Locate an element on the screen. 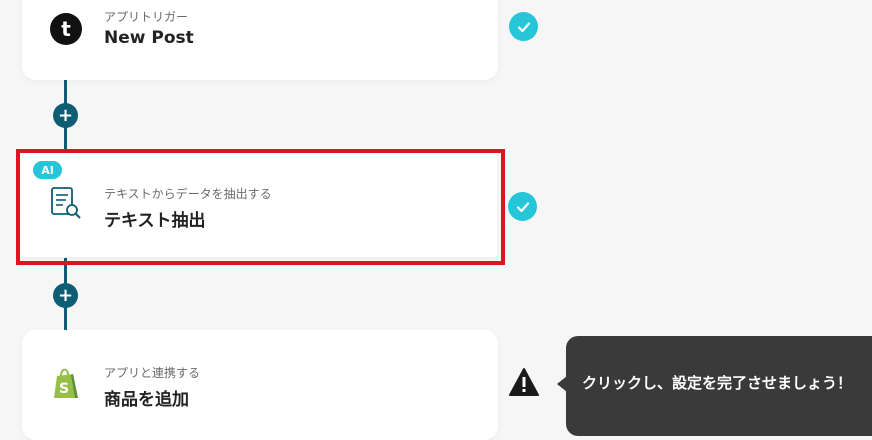 This screenshot has width=872, height=440. step-title: New Post is located at coordinates (149, 38).